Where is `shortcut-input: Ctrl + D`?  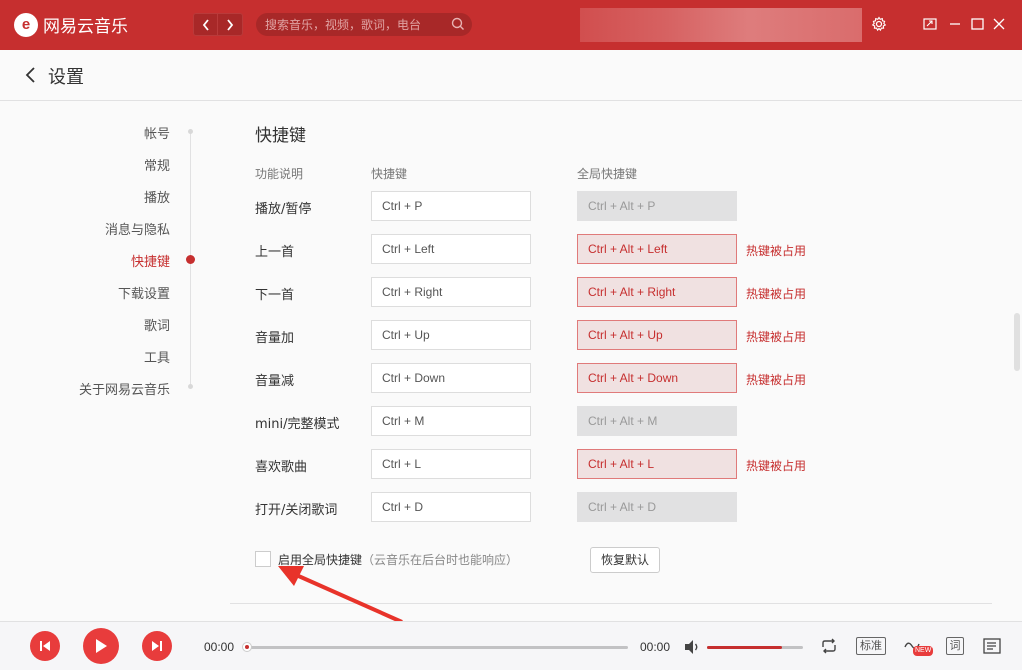 shortcut-input: Ctrl + D is located at coordinates (451, 507).